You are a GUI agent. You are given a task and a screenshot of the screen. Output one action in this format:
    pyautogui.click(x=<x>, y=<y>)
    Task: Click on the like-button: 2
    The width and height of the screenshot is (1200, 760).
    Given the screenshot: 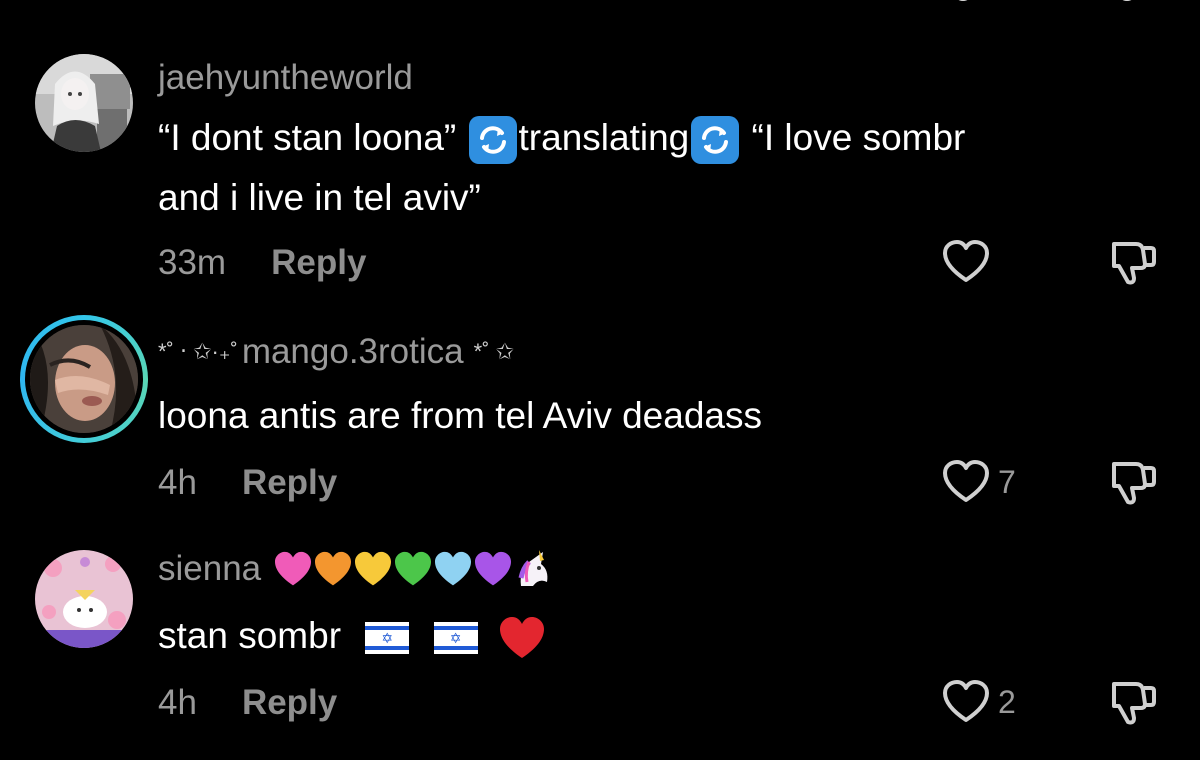 What is the action you would take?
    pyautogui.click(x=979, y=702)
    